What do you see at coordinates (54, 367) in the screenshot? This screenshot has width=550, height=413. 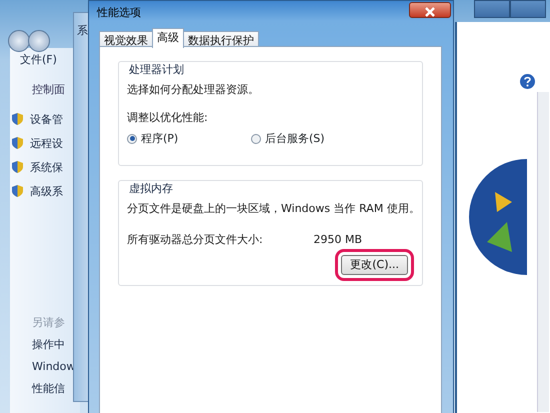 I see `see-also-link: Window` at bounding box center [54, 367].